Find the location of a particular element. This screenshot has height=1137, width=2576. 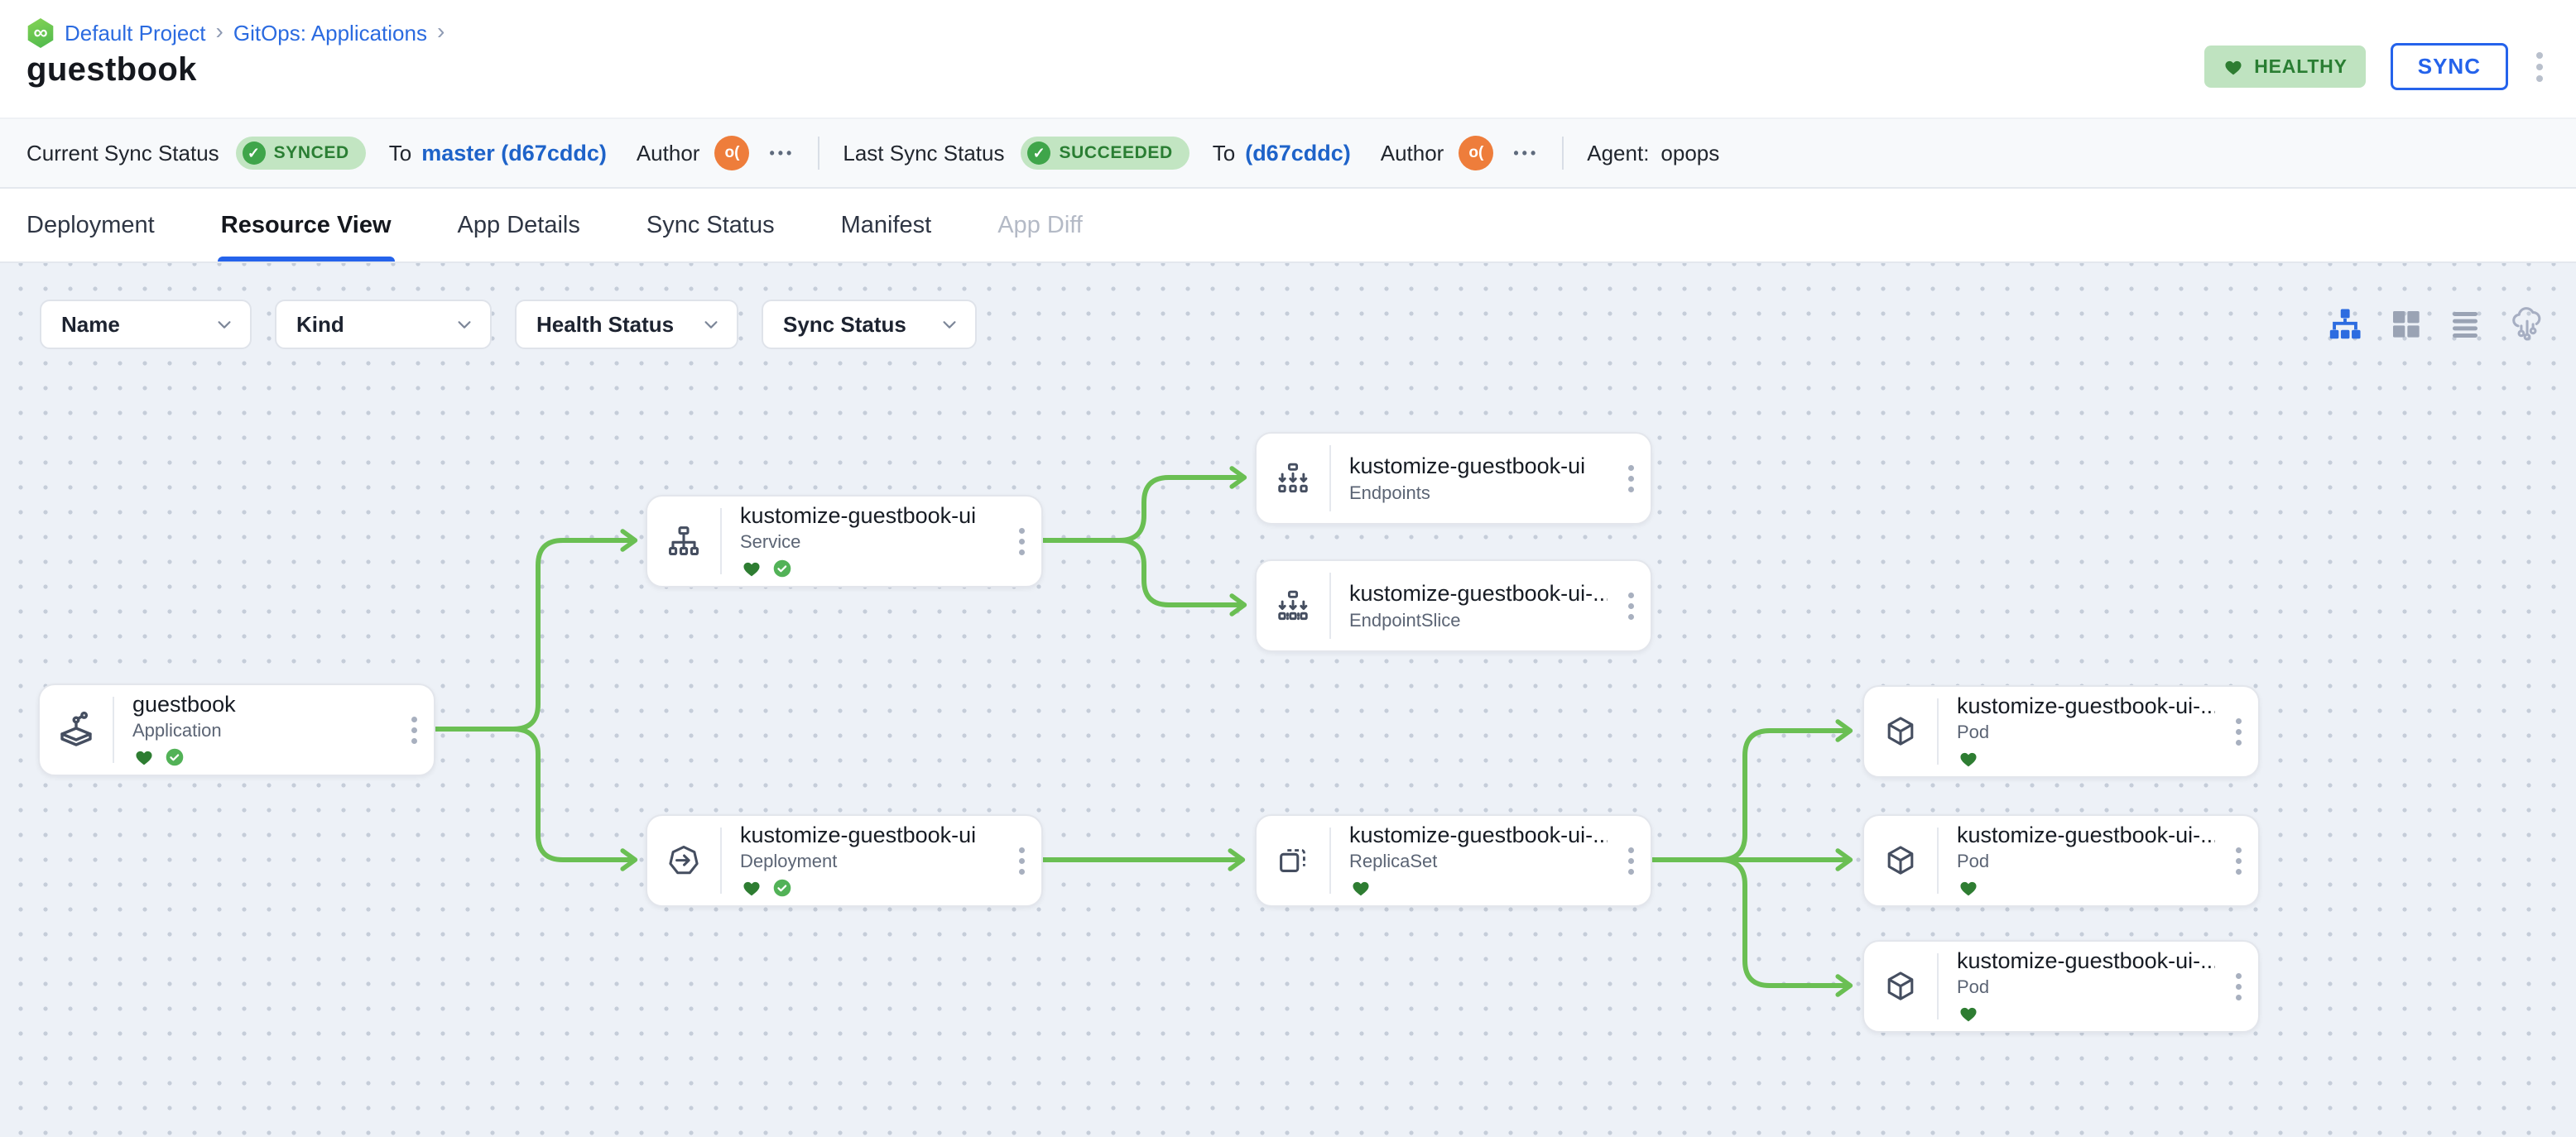

node-title: guestbook is located at coordinates (184, 704).